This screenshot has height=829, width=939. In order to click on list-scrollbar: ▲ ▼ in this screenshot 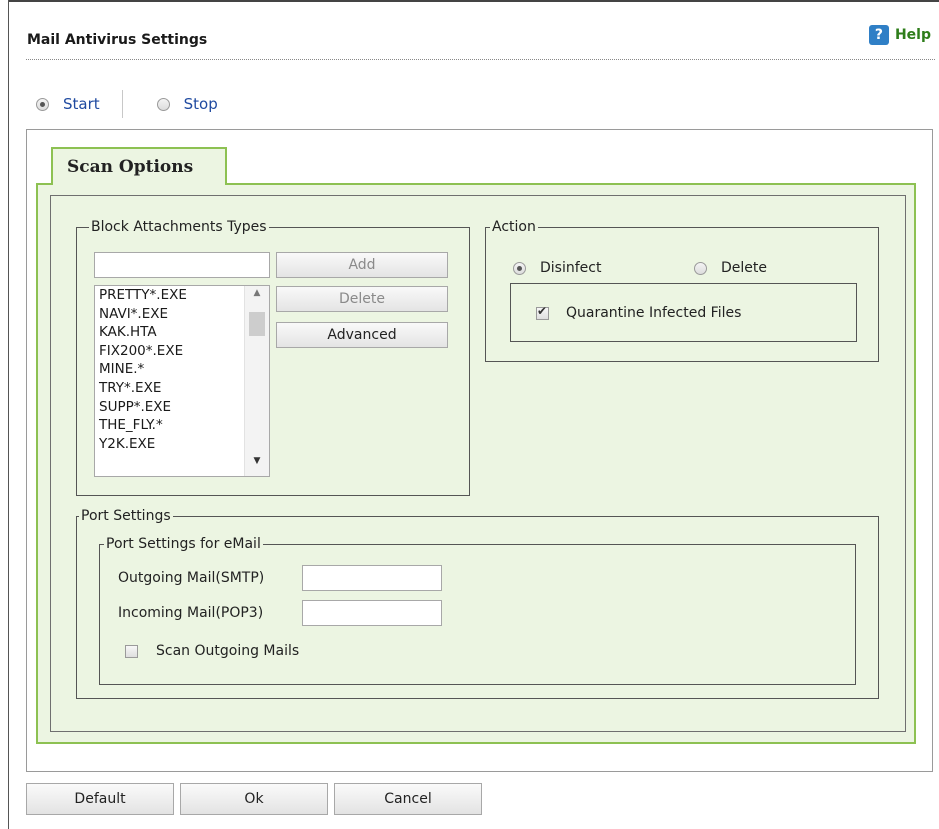, I will do `click(256, 381)`.